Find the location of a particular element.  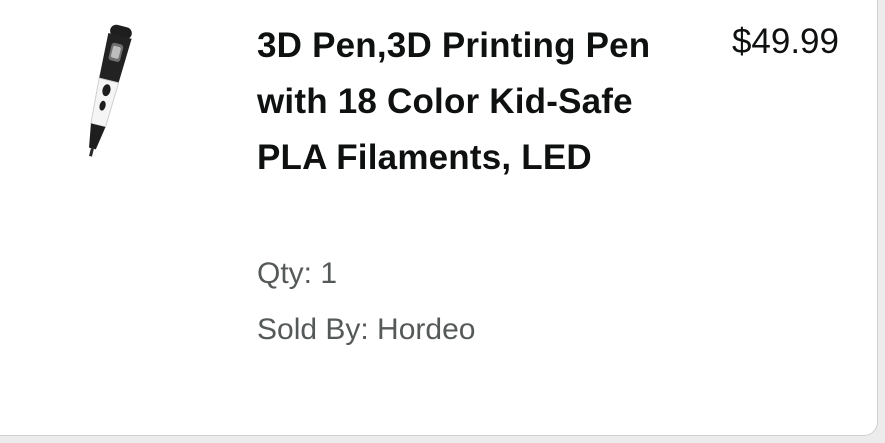

product-image is located at coordinates (105, 95).